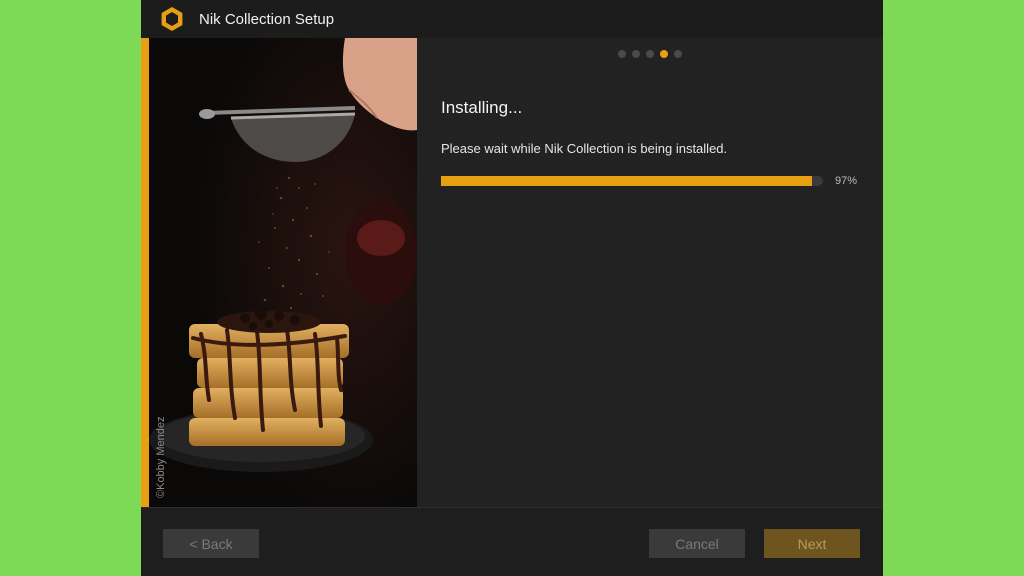  Describe the element at coordinates (512, 19) in the screenshot. I see `title-bar: Nik Collection Setup` at that location.